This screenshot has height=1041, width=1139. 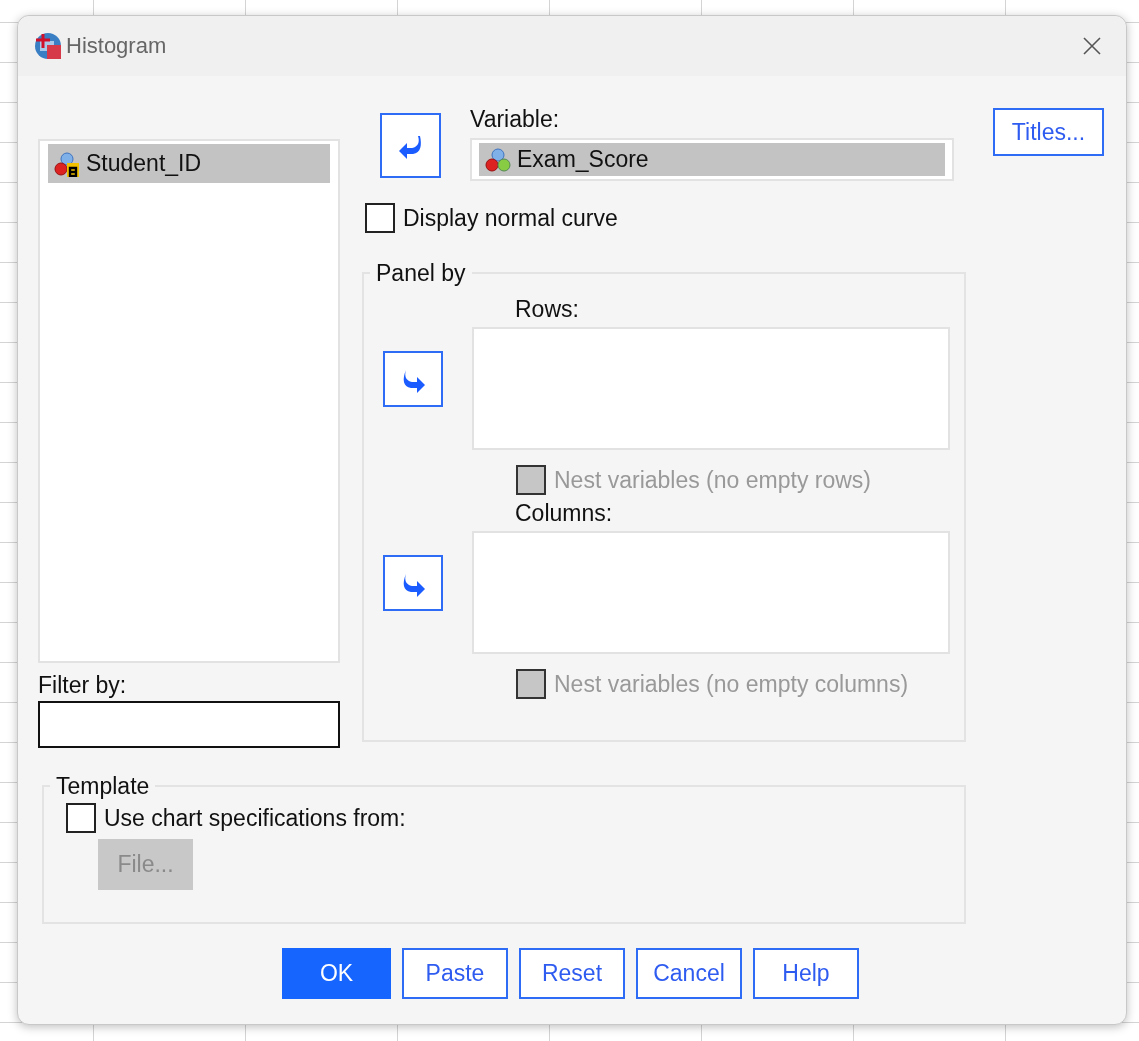 I want to click on variable-icon, so click(x=498, y=159).